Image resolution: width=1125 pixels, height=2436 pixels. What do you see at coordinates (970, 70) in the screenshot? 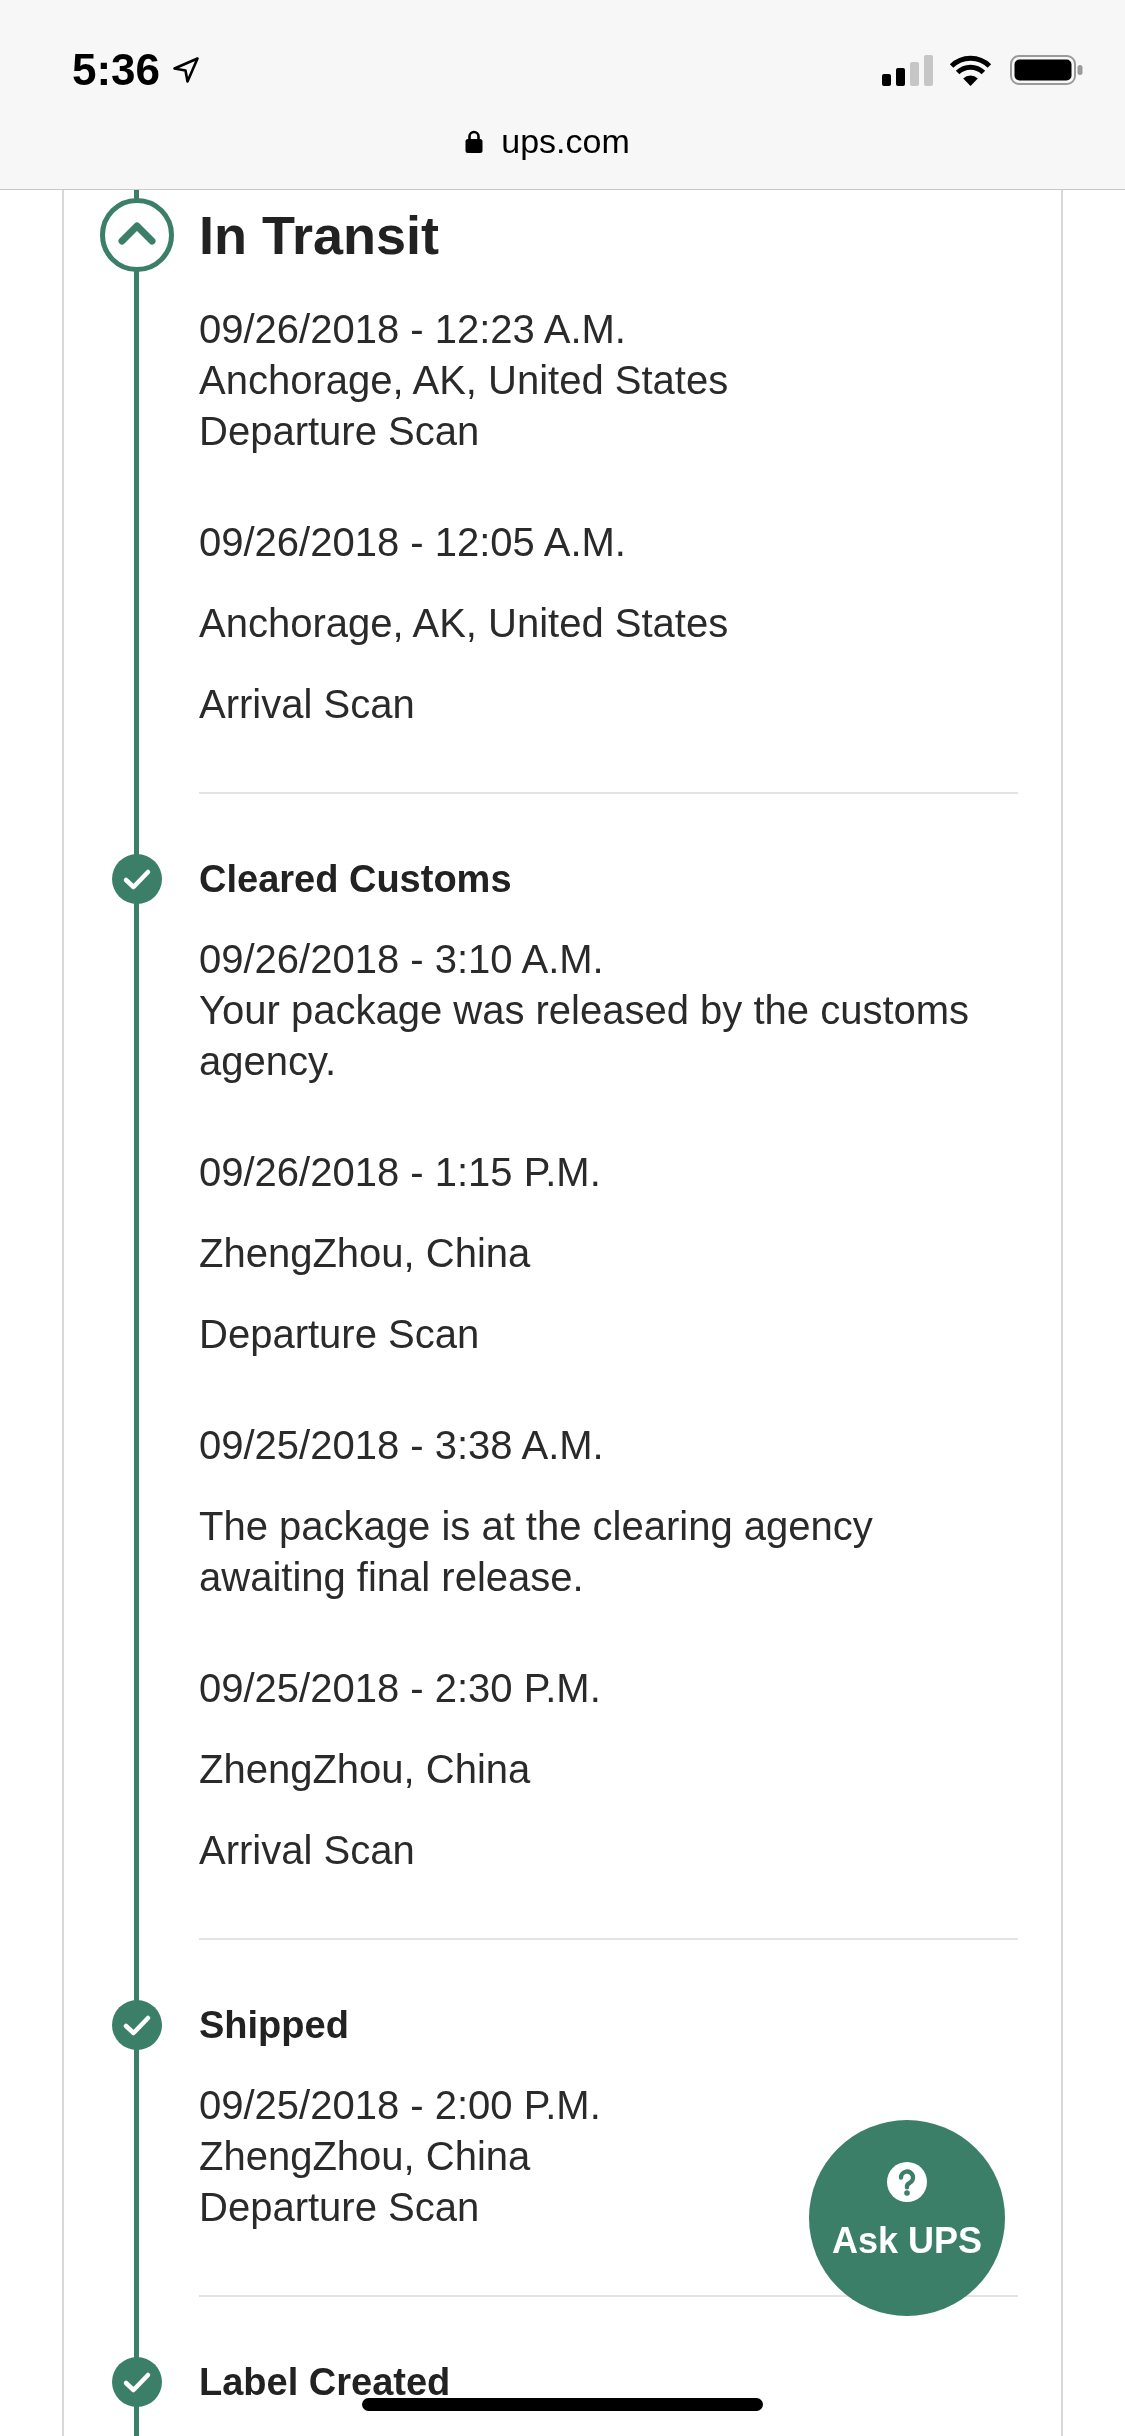
I see `wifi-icon` at bounding box center [970, 70].